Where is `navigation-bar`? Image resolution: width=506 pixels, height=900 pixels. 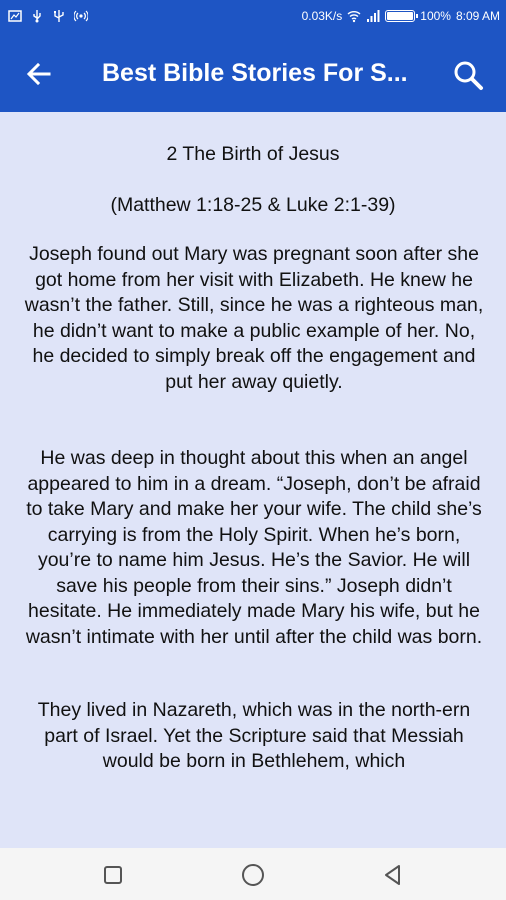
navigation-bar is located at coordinates (253, 874).